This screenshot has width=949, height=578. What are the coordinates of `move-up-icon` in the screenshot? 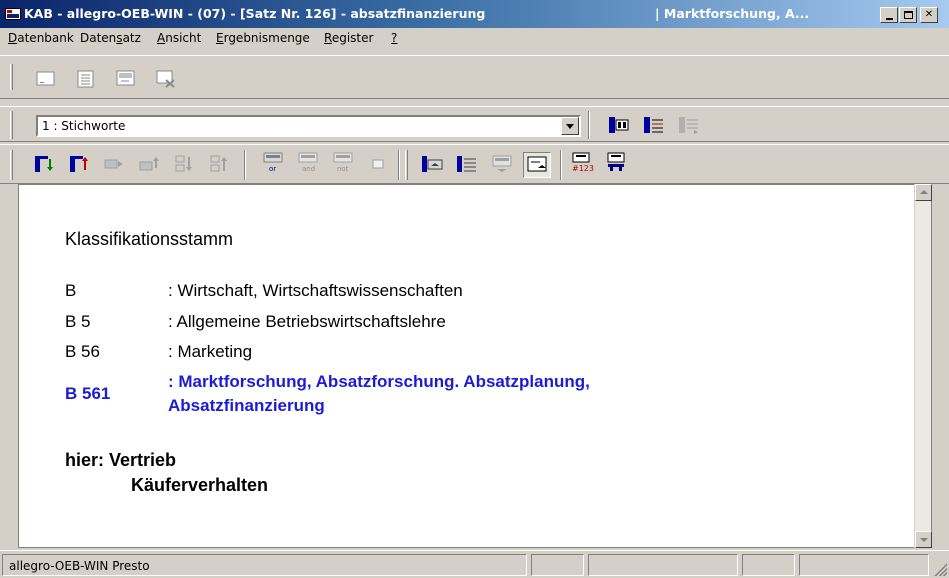 It's located at (150, 164).